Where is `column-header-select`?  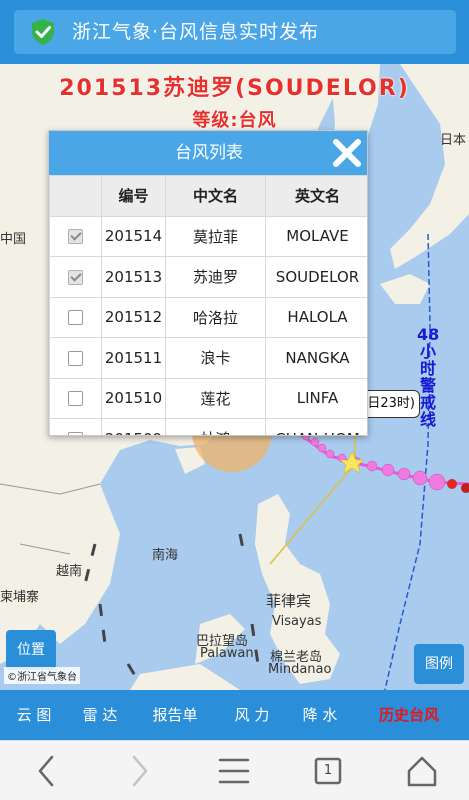
column-header-select is located at coordinates (75, 196).